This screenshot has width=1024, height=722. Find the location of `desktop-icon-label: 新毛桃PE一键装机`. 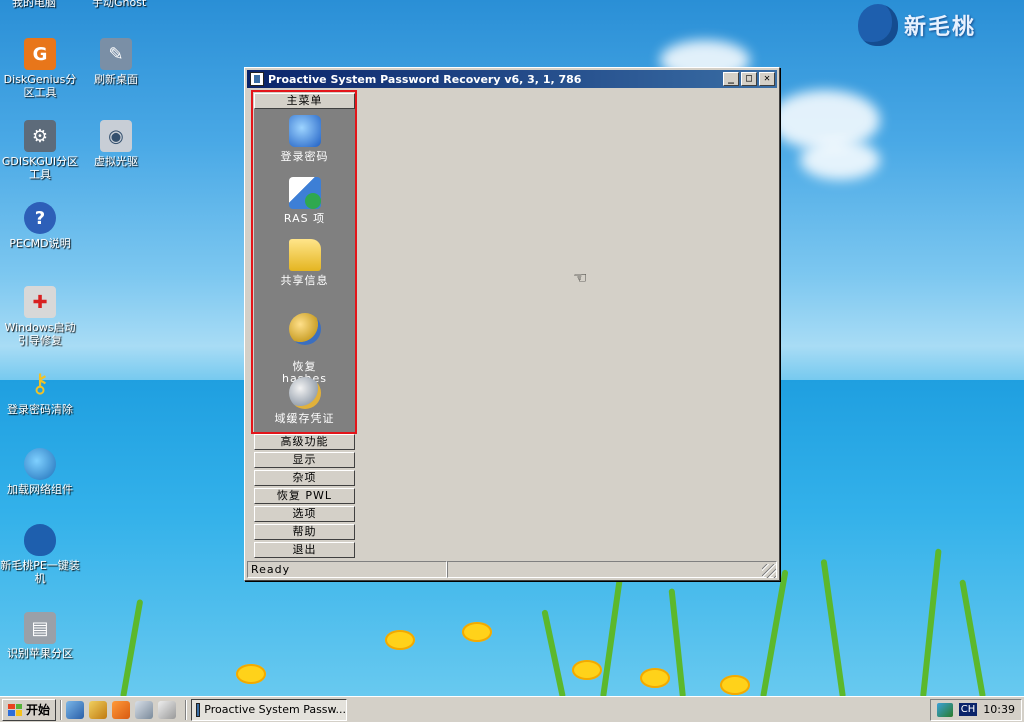

desktop-icon-label: 新毛桃PE一键装机 is located at coordinates (40, 572).